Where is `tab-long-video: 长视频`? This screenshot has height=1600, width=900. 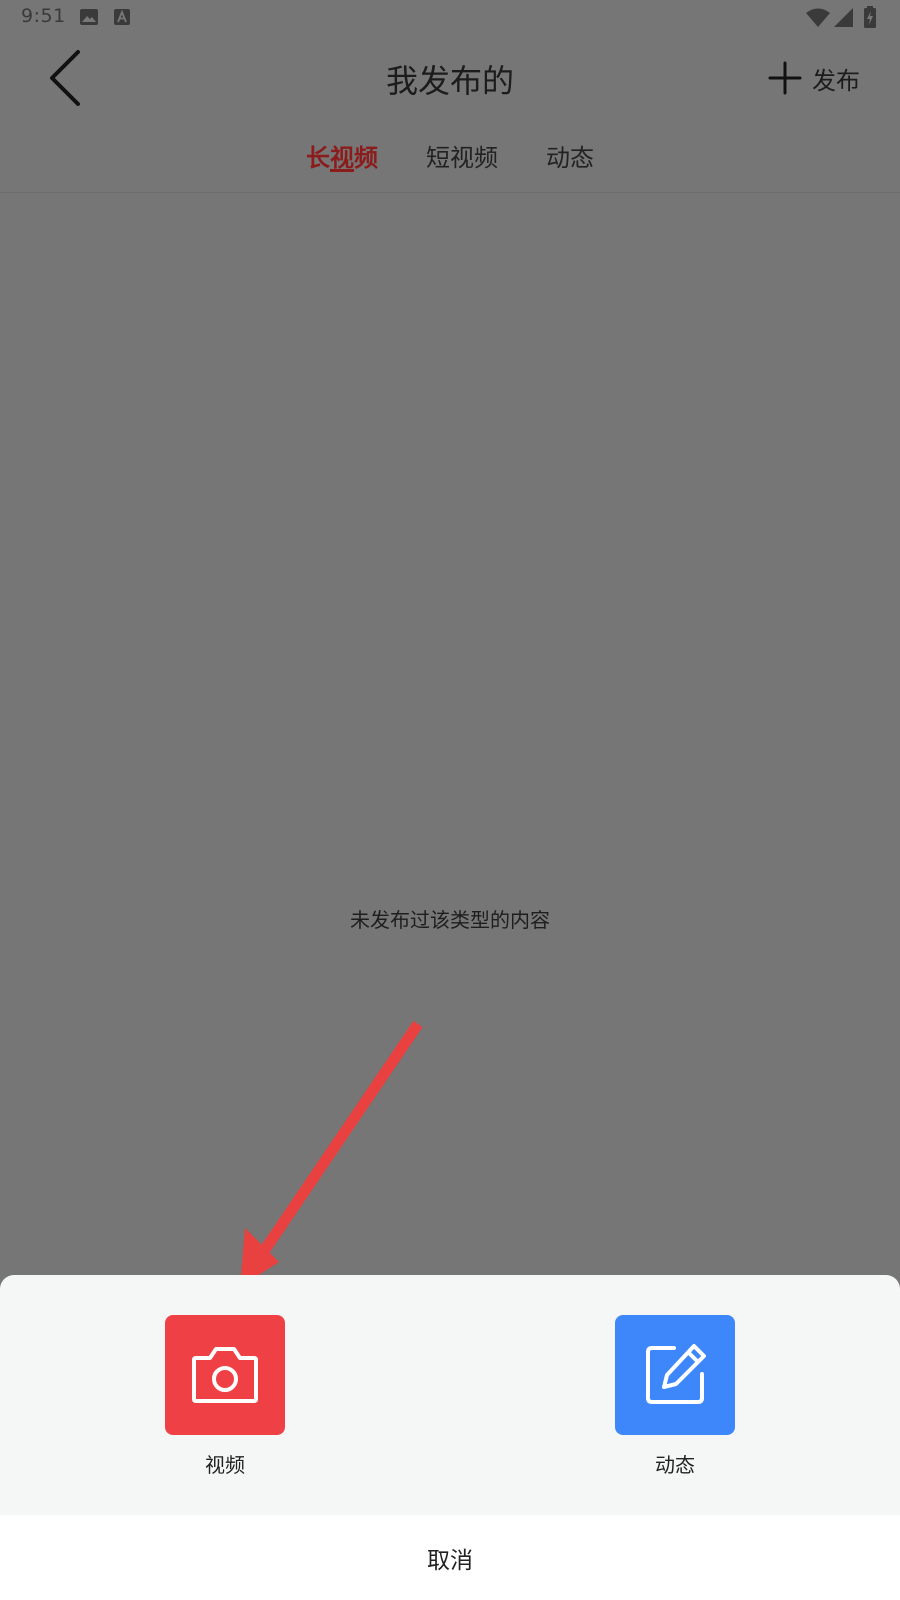
tab-long-video: 长视频 is located at coordinates (342, 155).